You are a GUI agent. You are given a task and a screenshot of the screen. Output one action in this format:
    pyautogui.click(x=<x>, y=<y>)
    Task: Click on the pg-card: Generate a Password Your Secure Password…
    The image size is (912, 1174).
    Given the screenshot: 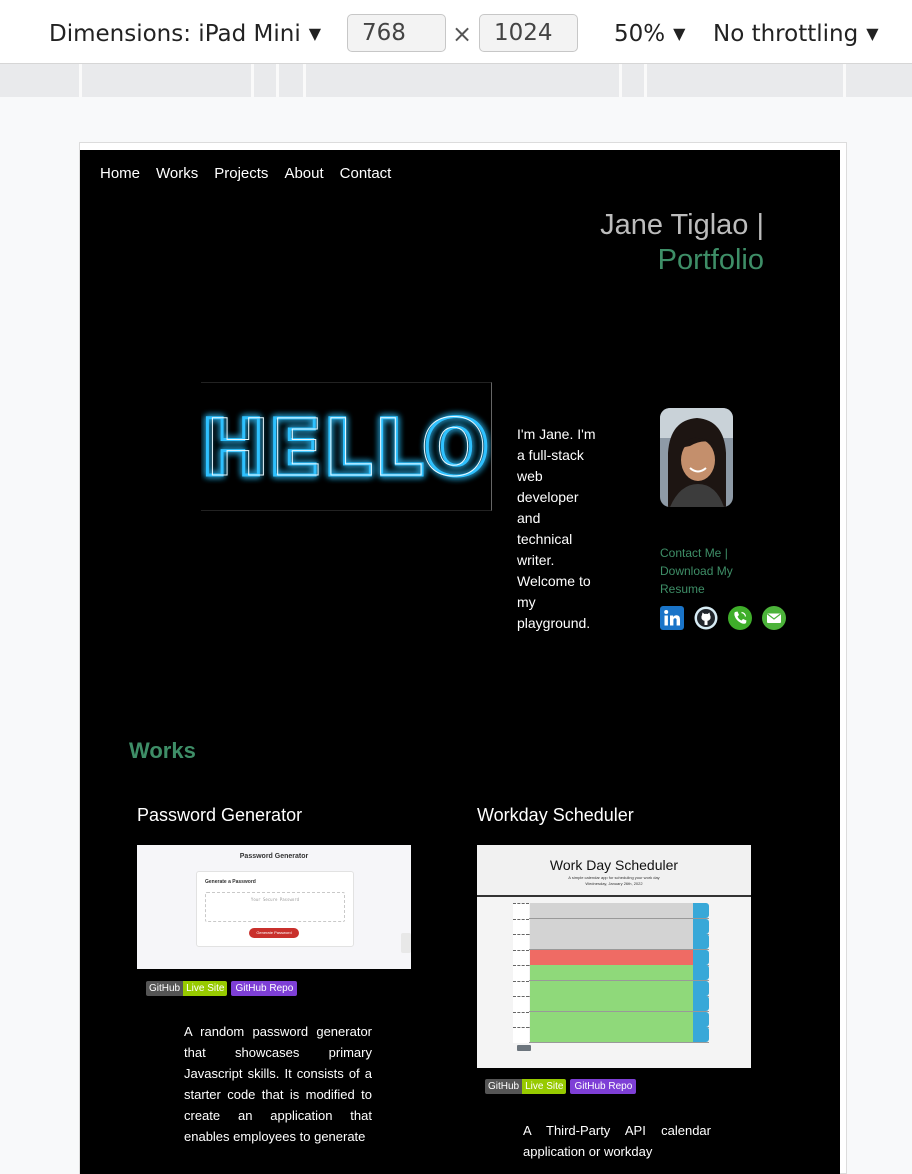 What is the action you would take?
    pyautogui.click(x=275, y=909)
    